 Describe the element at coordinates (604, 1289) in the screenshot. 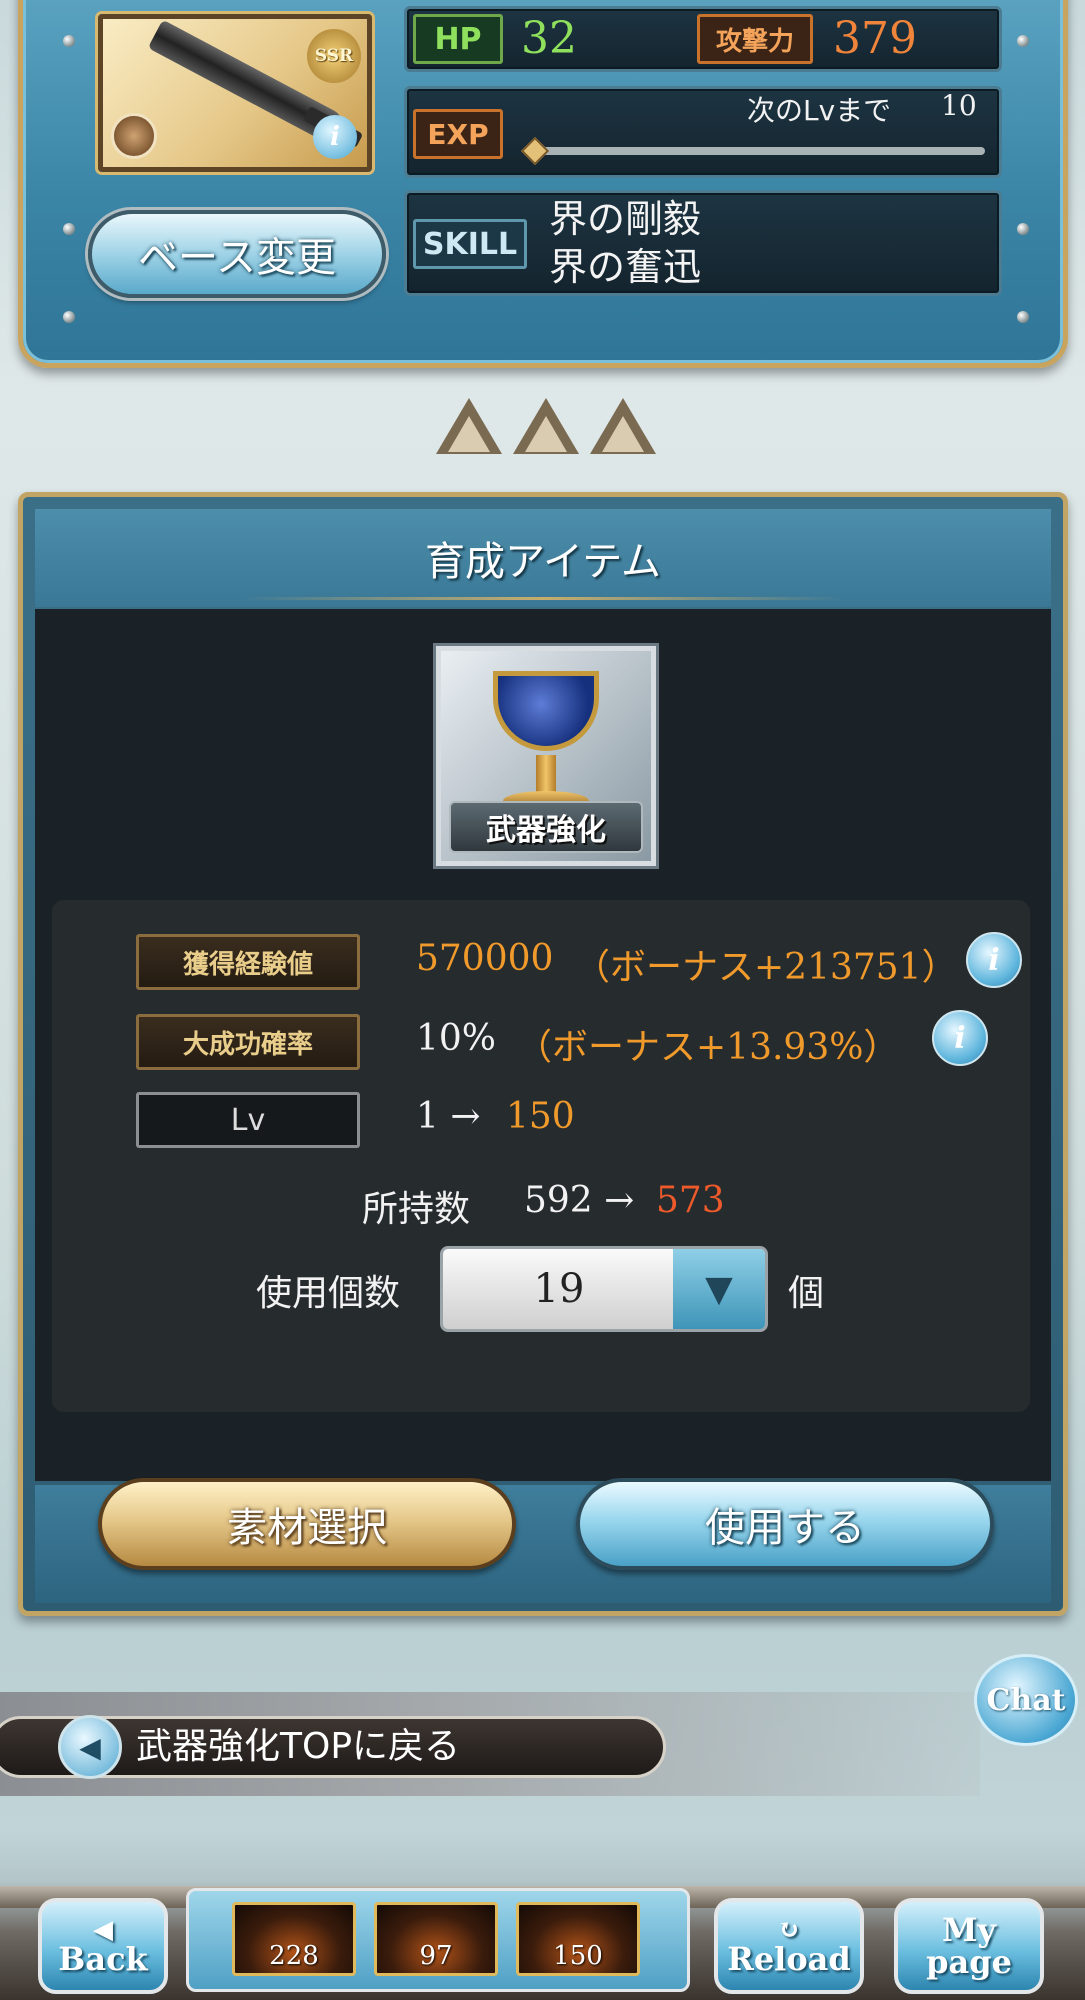

I see `use-count-select: 19 ▼` at that location.